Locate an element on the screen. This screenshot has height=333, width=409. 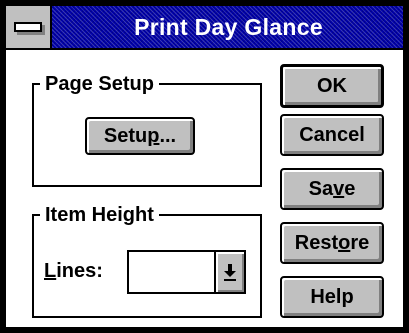
ok-button-label: OK is located at coordinates (332, 85).